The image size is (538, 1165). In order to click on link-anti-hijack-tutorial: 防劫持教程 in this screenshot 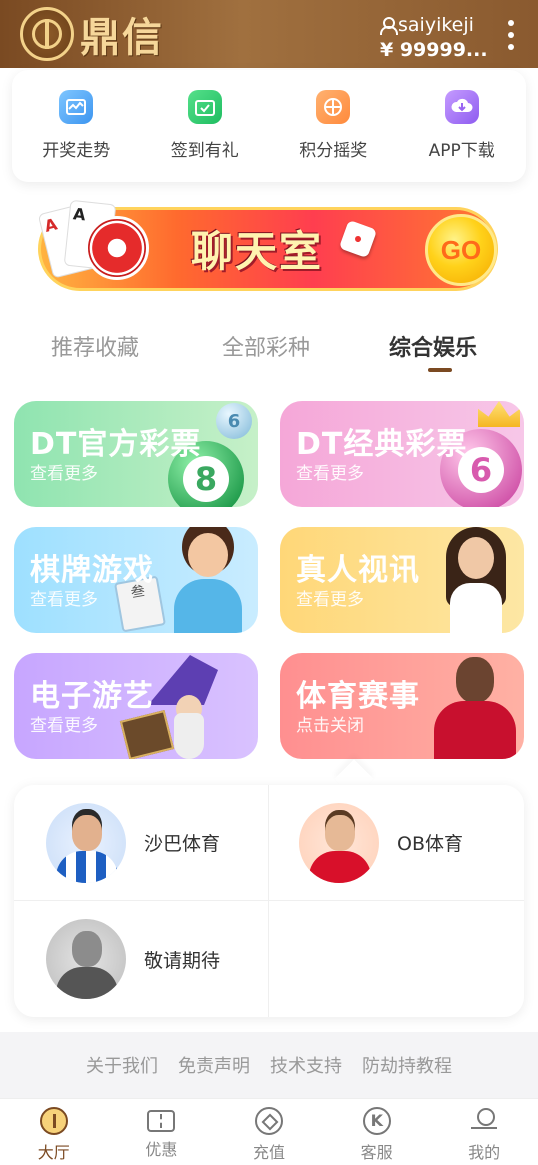, I will do `click(407, 1065)`.